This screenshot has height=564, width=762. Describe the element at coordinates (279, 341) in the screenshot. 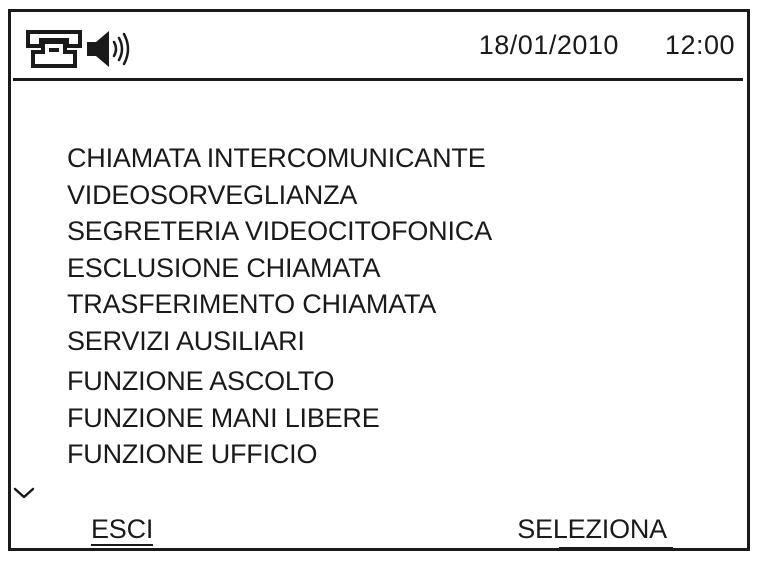

I see `menu-item-servizi-ausiliari: SERVIZI AUSILIARI` at that location.